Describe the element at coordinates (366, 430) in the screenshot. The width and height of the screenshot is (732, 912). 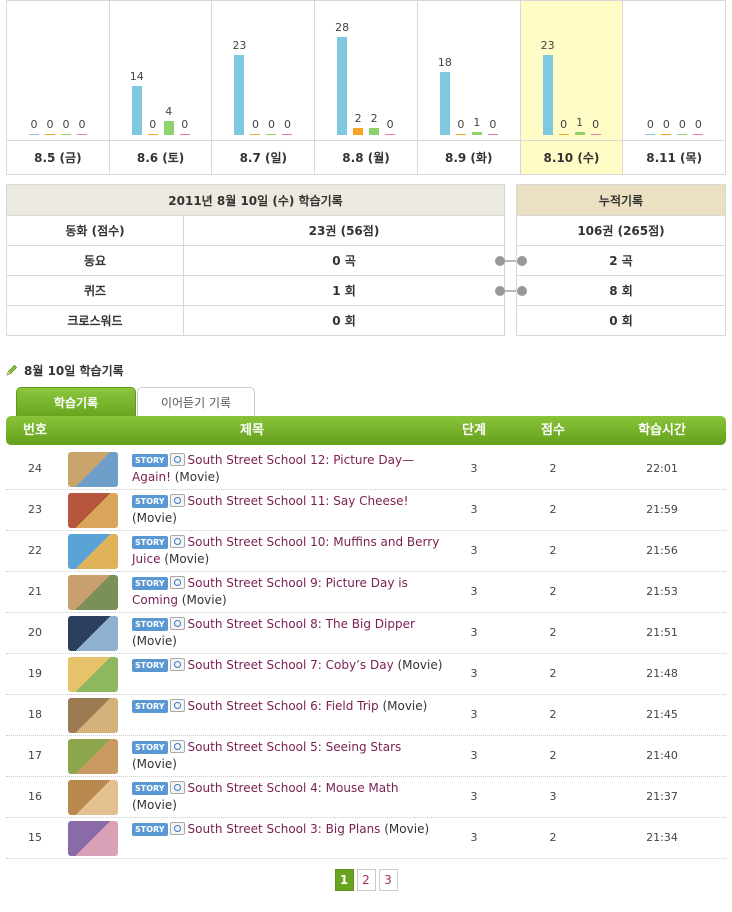
I see `study-list-header: 번호 제목 단계 점수 학습시간` at that location.